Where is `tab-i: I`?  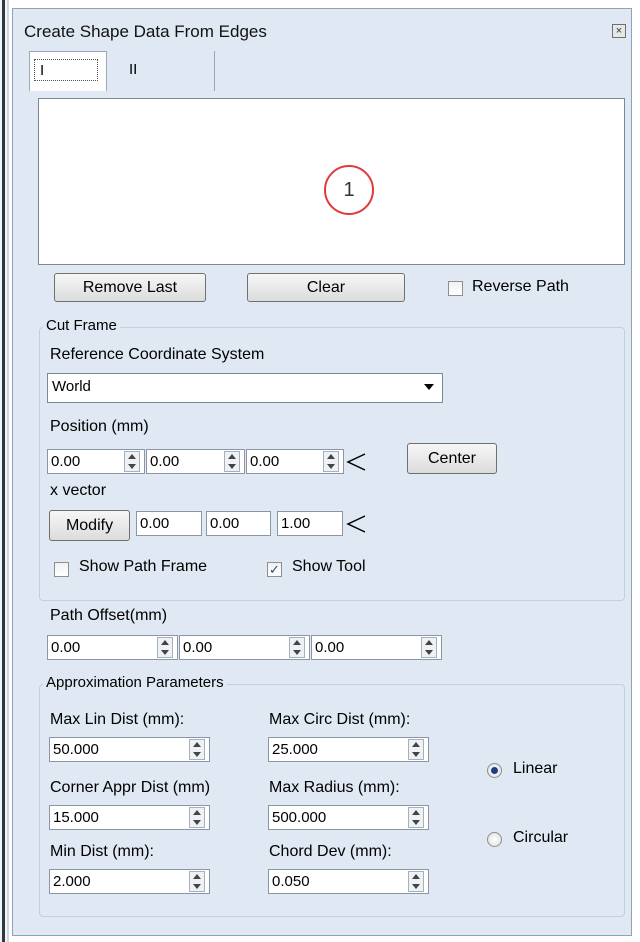
tab-i: I is located at coordinates (68, 71).